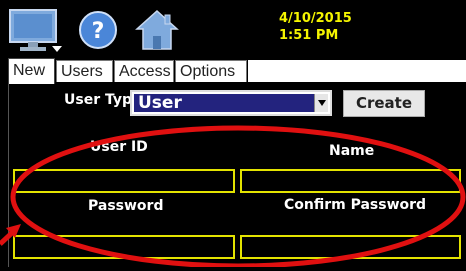 This screenshot has height=271, width=466. I want to click on password-field, so click(124, 247).